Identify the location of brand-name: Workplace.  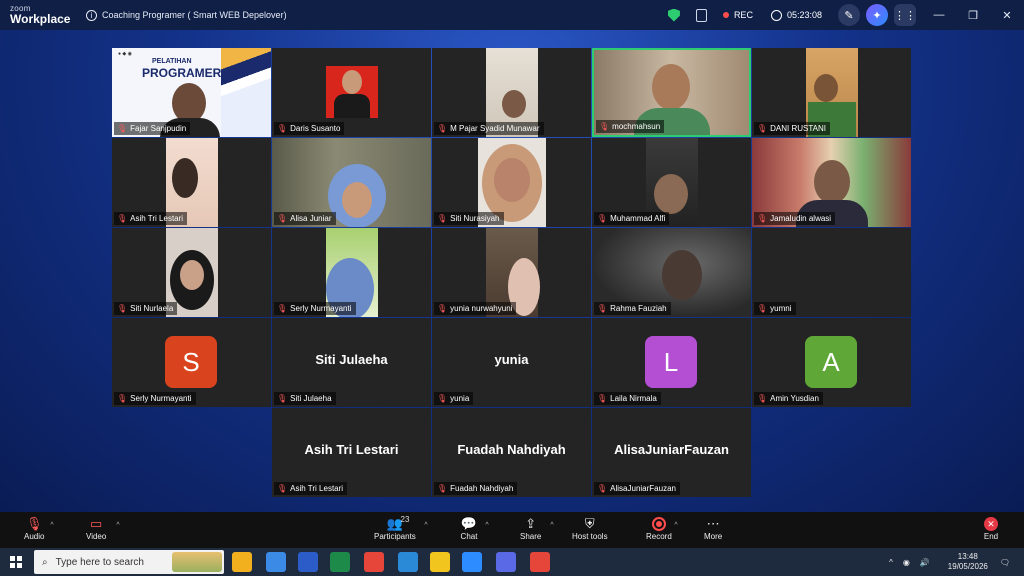
(40, 19).